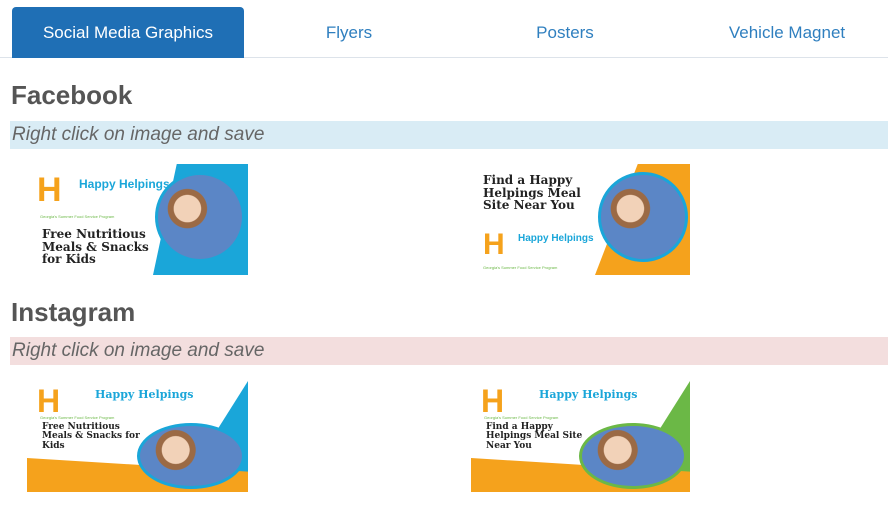 The height and width of the screenshot is (506, 888). Describe the element at coordinates (779, 32) in the screenshot. I see `tab-vehicle-magnet: Vehicle Magnet` at that location.